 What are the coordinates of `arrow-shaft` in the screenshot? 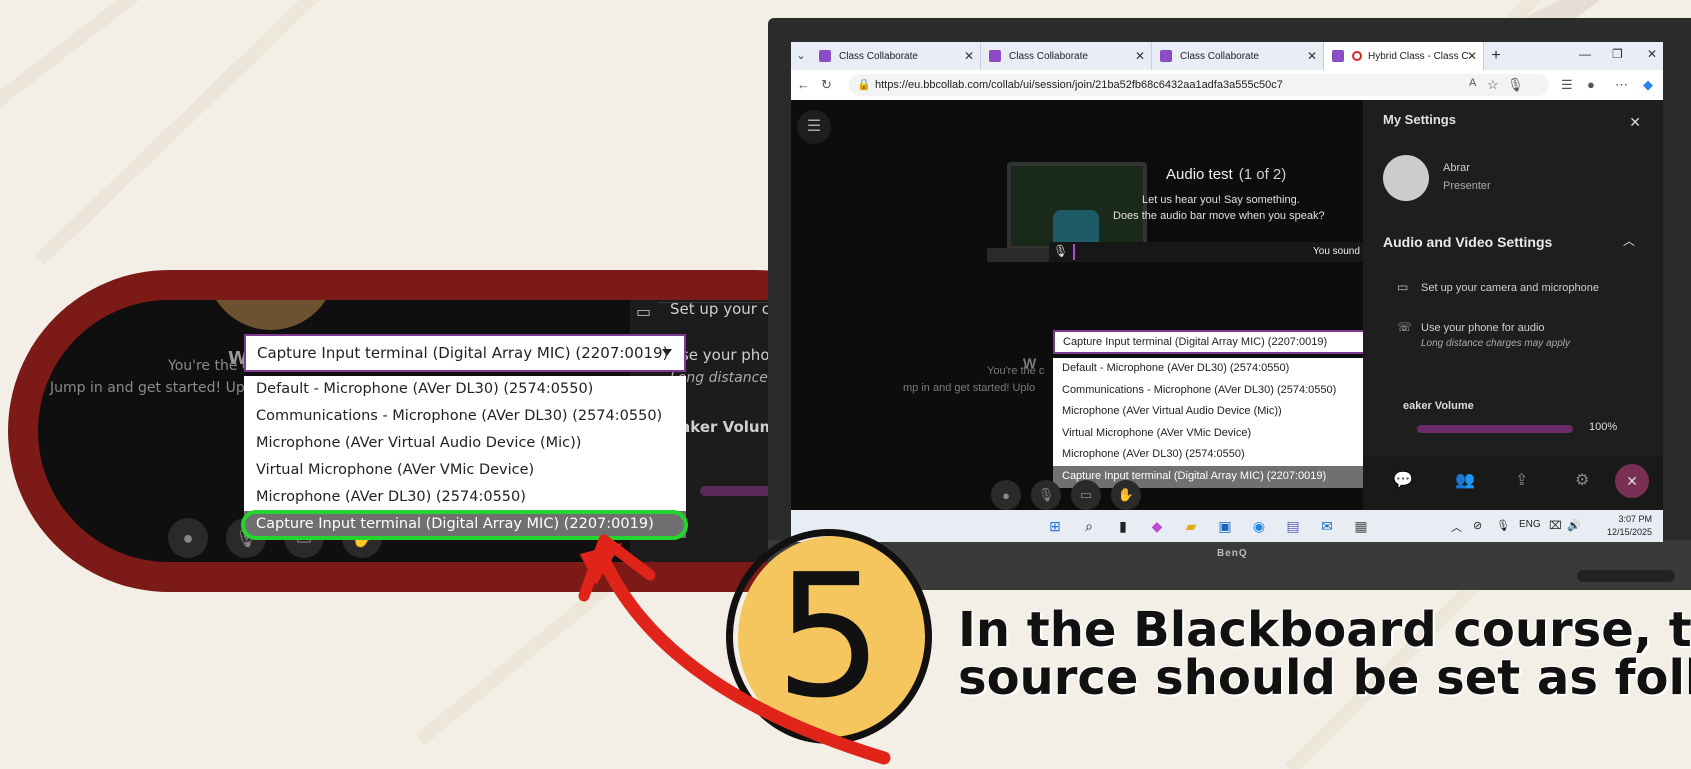 It's located at (744, 659).